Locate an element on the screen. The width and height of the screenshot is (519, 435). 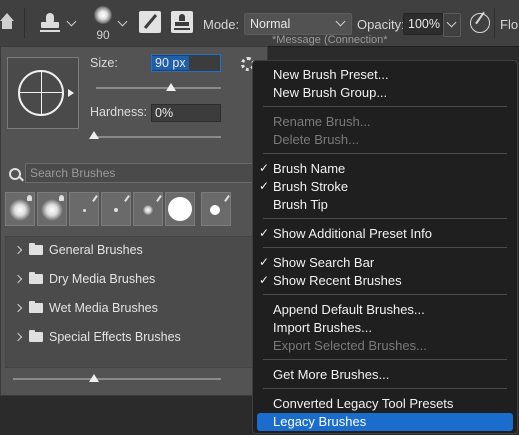
background-document-tab: *Message (Connection* is located at coordinates (330, 40).